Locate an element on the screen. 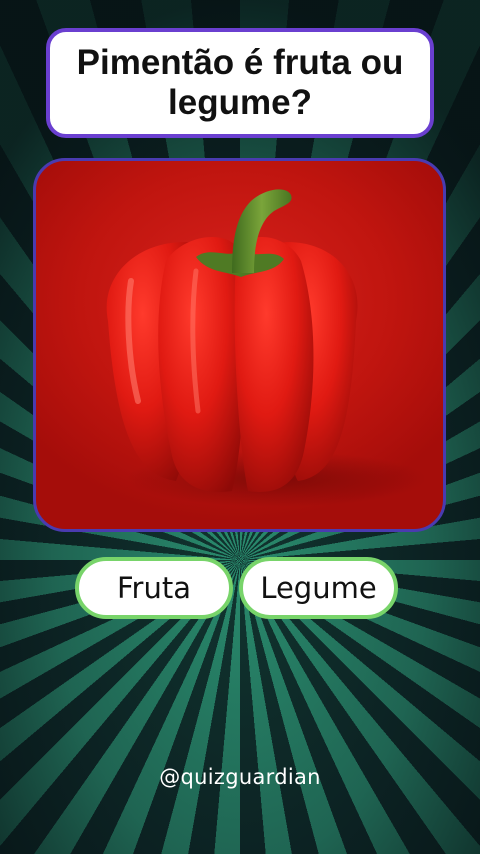 The height and width of the screenshot is (854, 480). question-card: Pimentão é fruta ou legume? is located at coordinates (240, 83).